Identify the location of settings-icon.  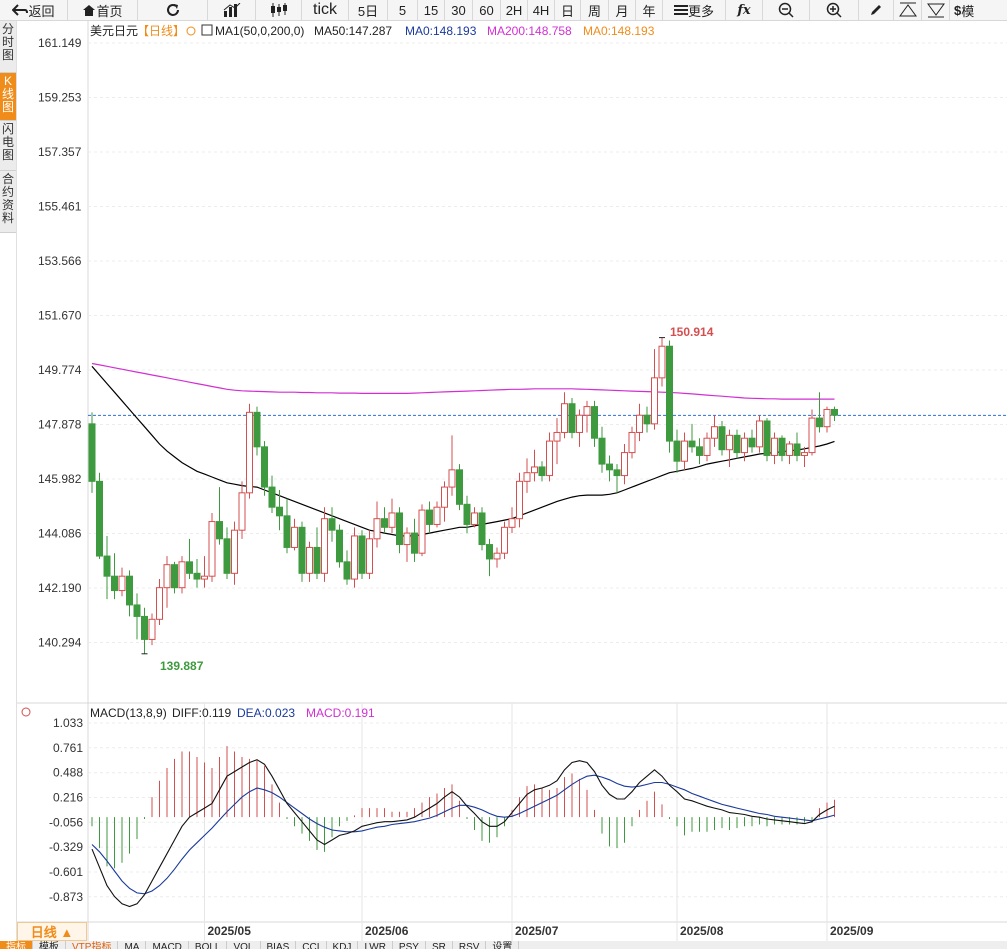
(191, 31).